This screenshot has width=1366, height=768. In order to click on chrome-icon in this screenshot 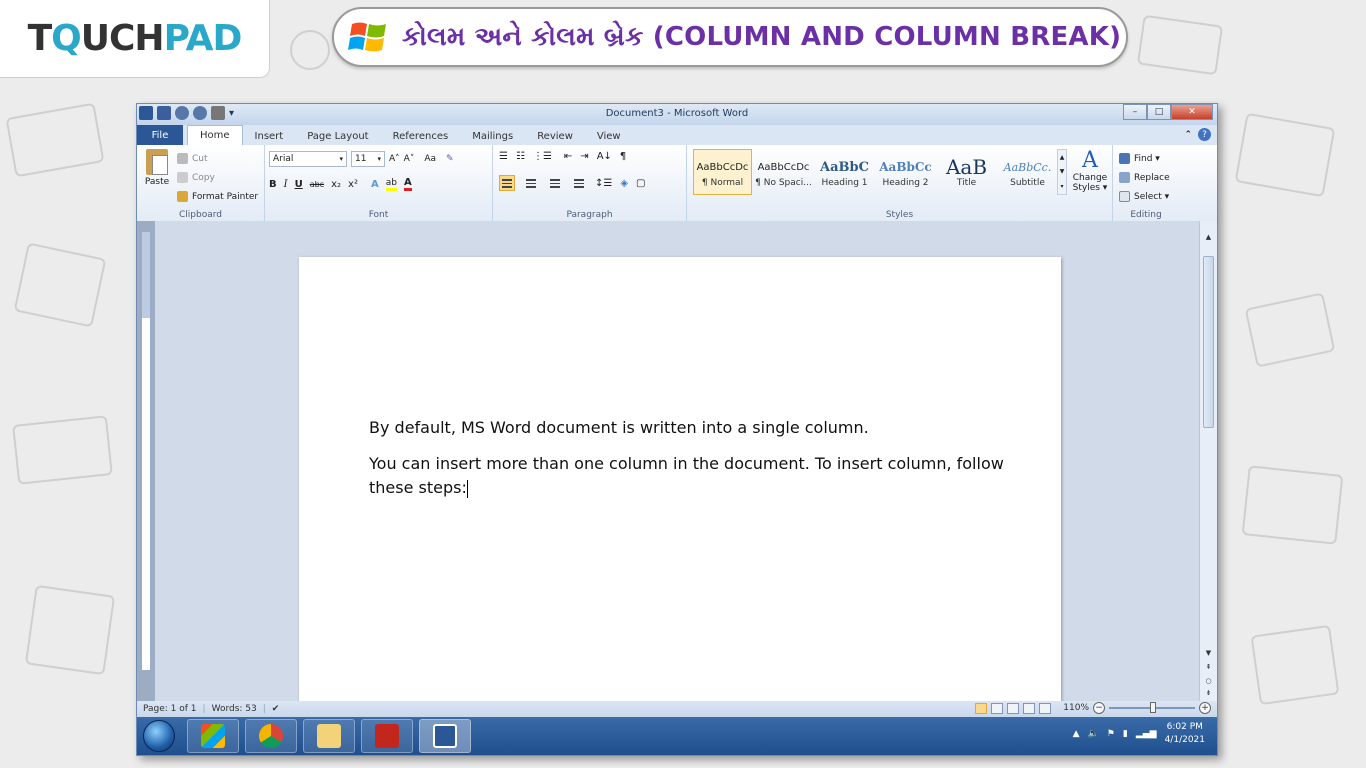, I will do `click(271, 736)`.